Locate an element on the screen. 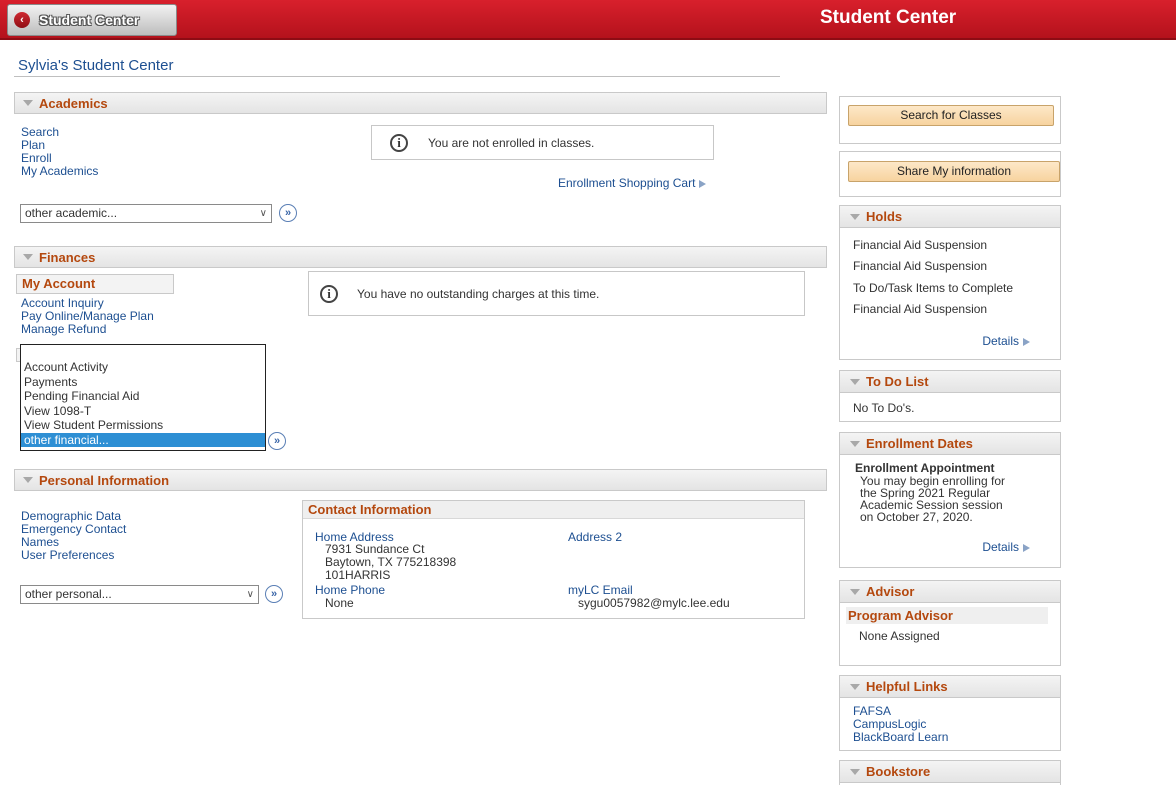 The image size is (1176, 785). finance-option: View 1098-T is located at coordinates (143, 411).